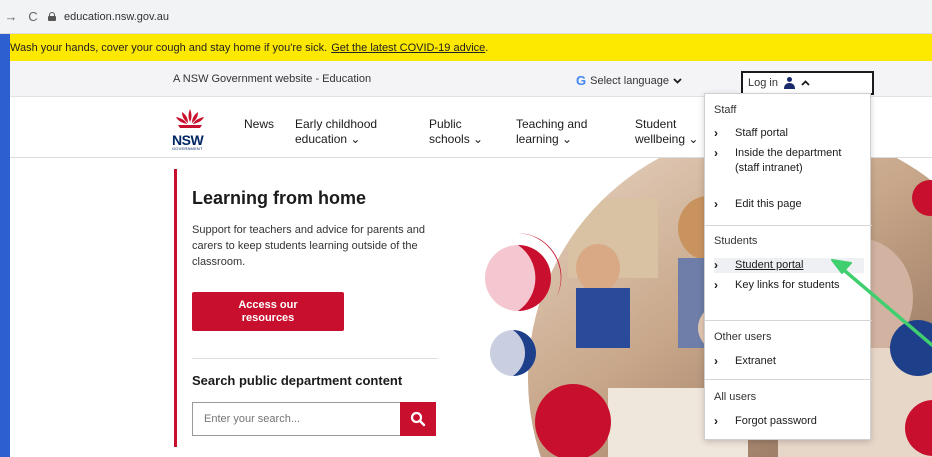  I want to click on nav-student-wellbeing: Student wellbeing ⌄, so click(666, 132).